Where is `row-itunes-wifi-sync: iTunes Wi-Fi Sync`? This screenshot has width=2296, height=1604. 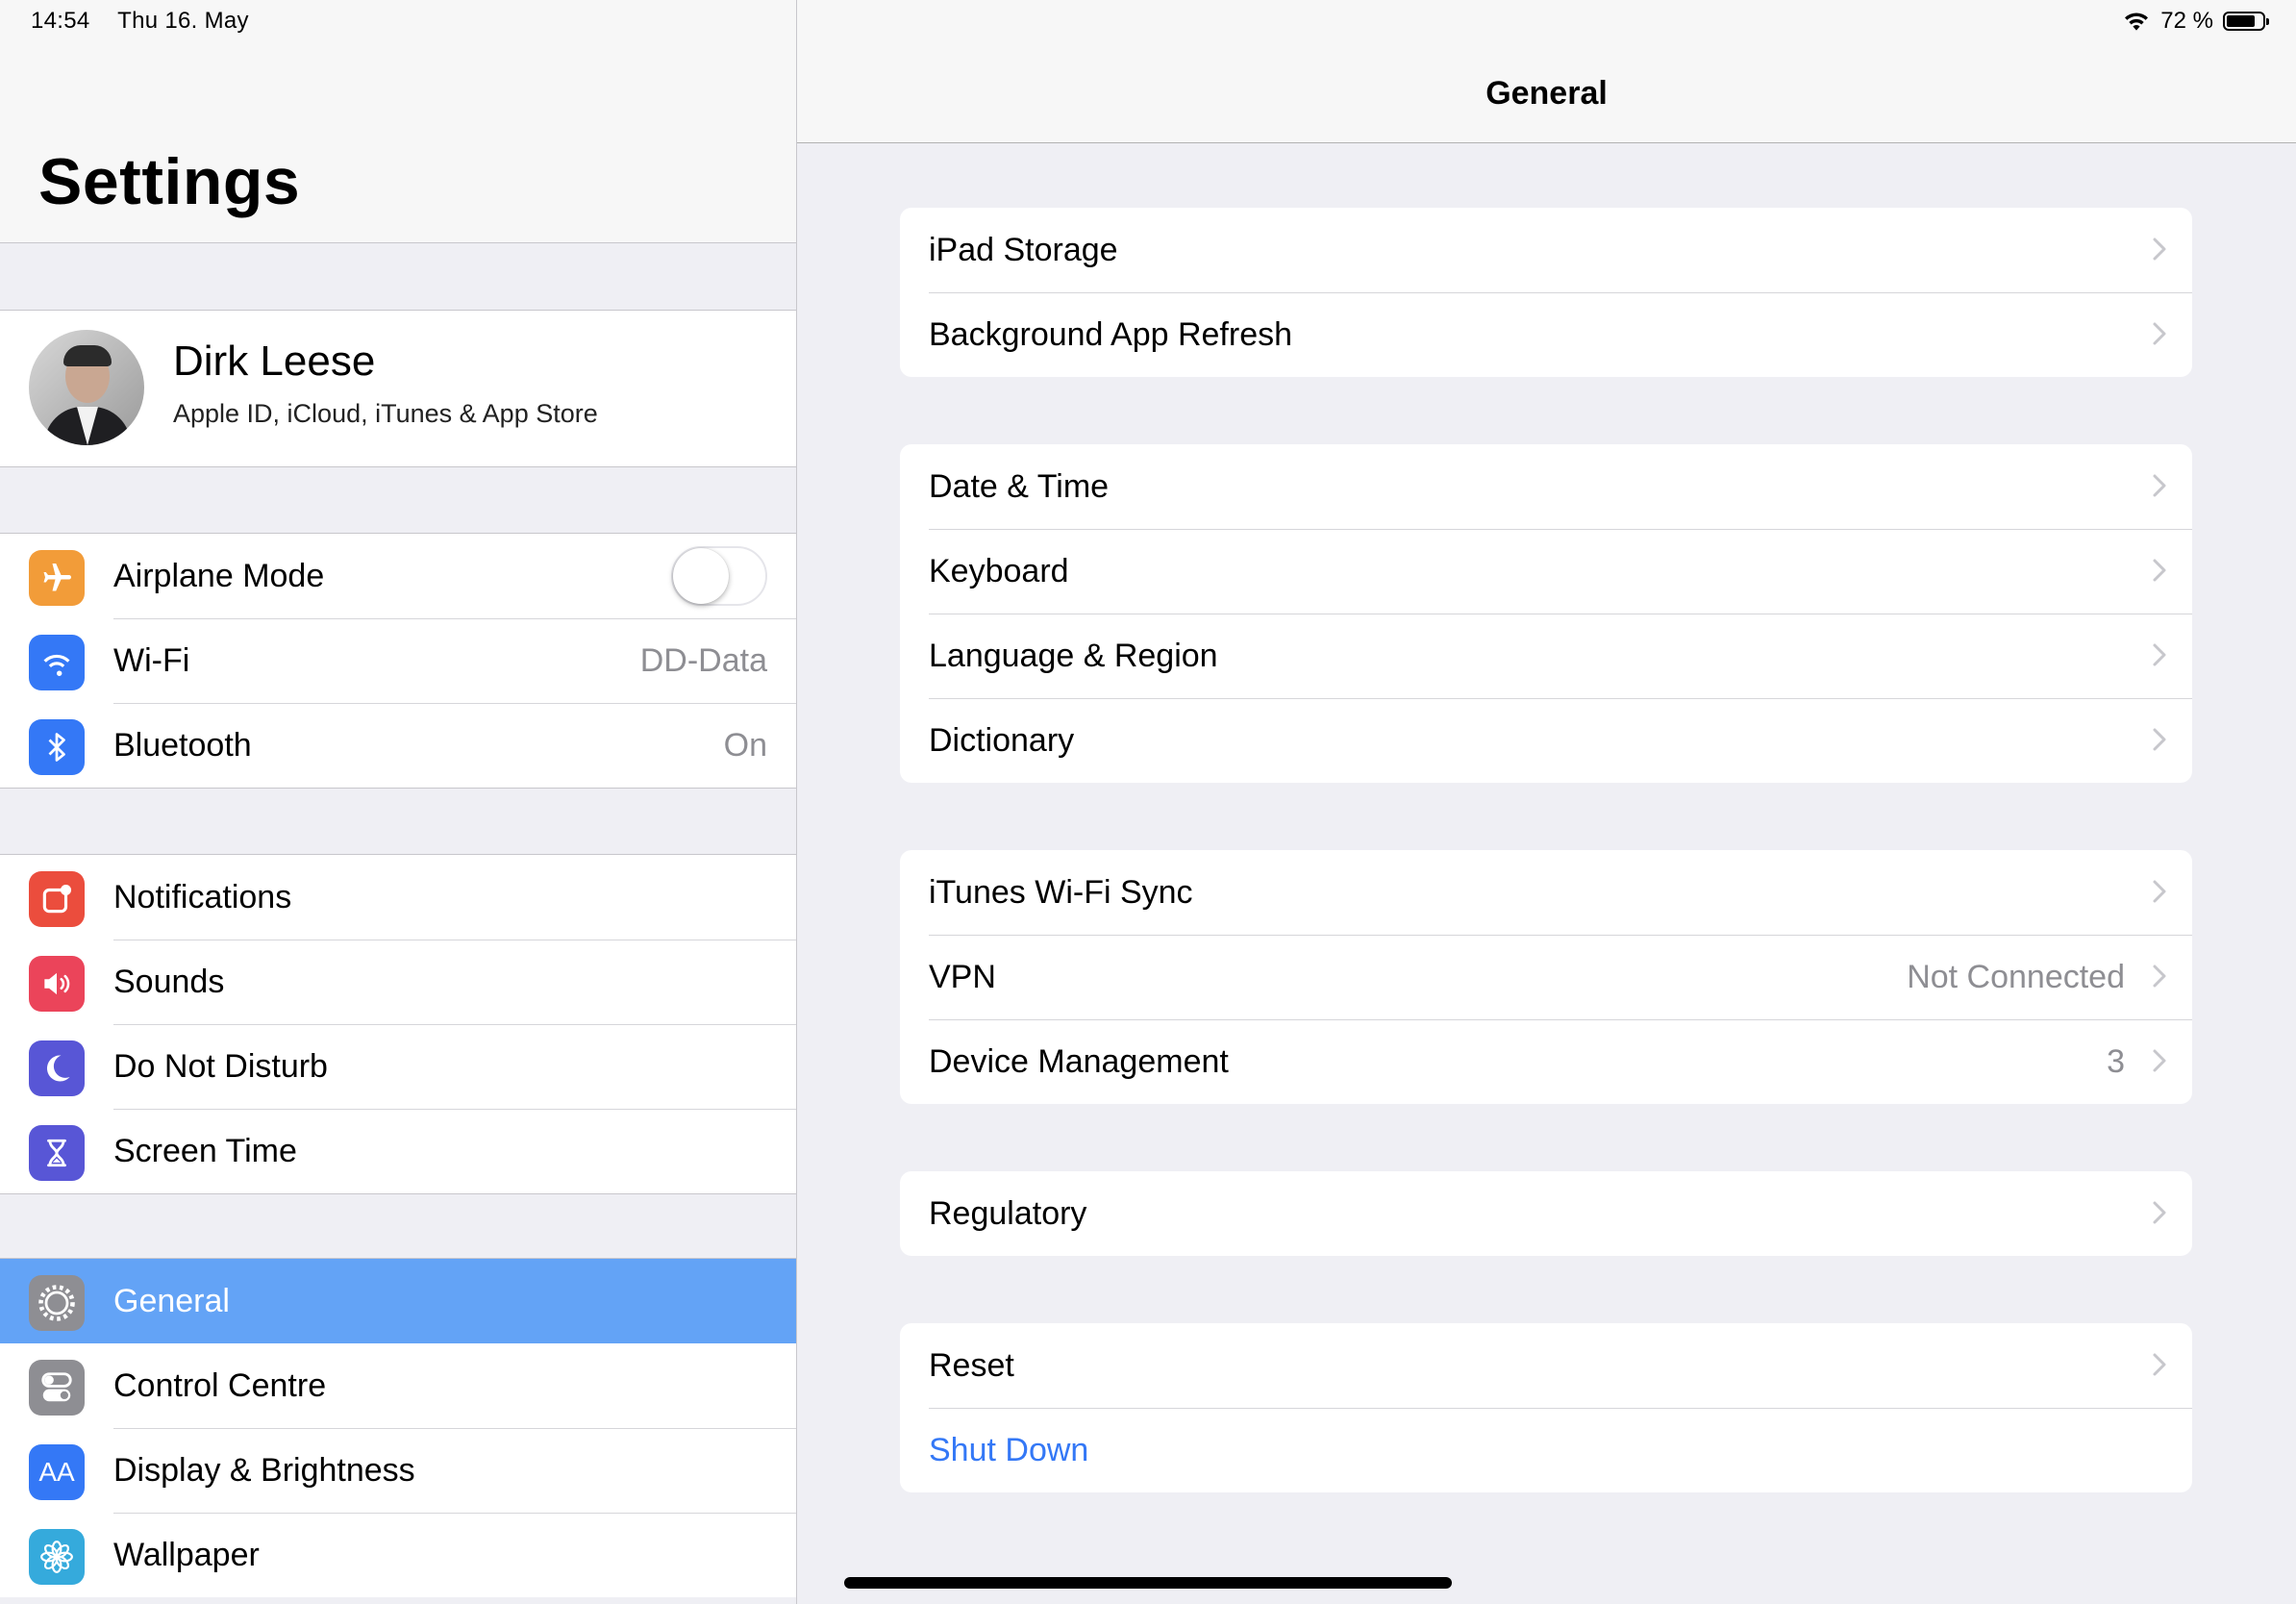 row-itunes-wifi-sync: iTunes Wi-Fi Sync is located at coordinates (1546, 892).